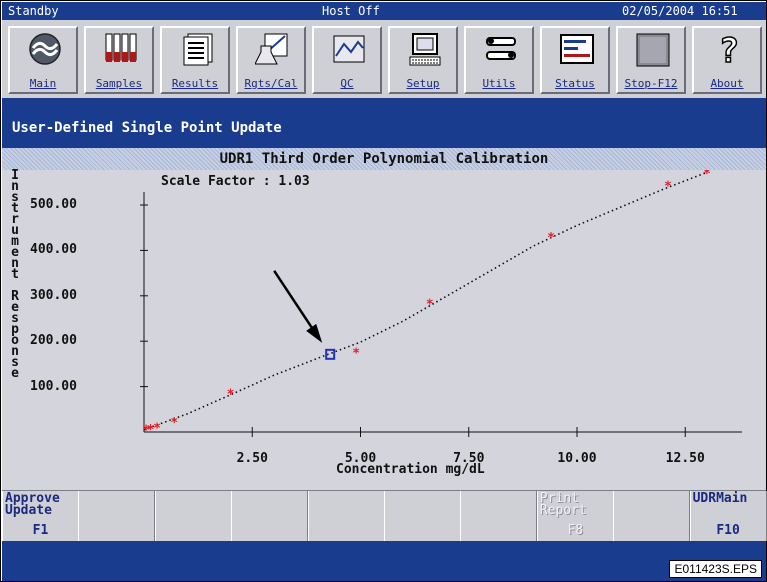  What do you see at coordinates (384, 561) in the screenshot?
I see `bottom-bar: E011423S.EPS` at bounding box center [384, 561].